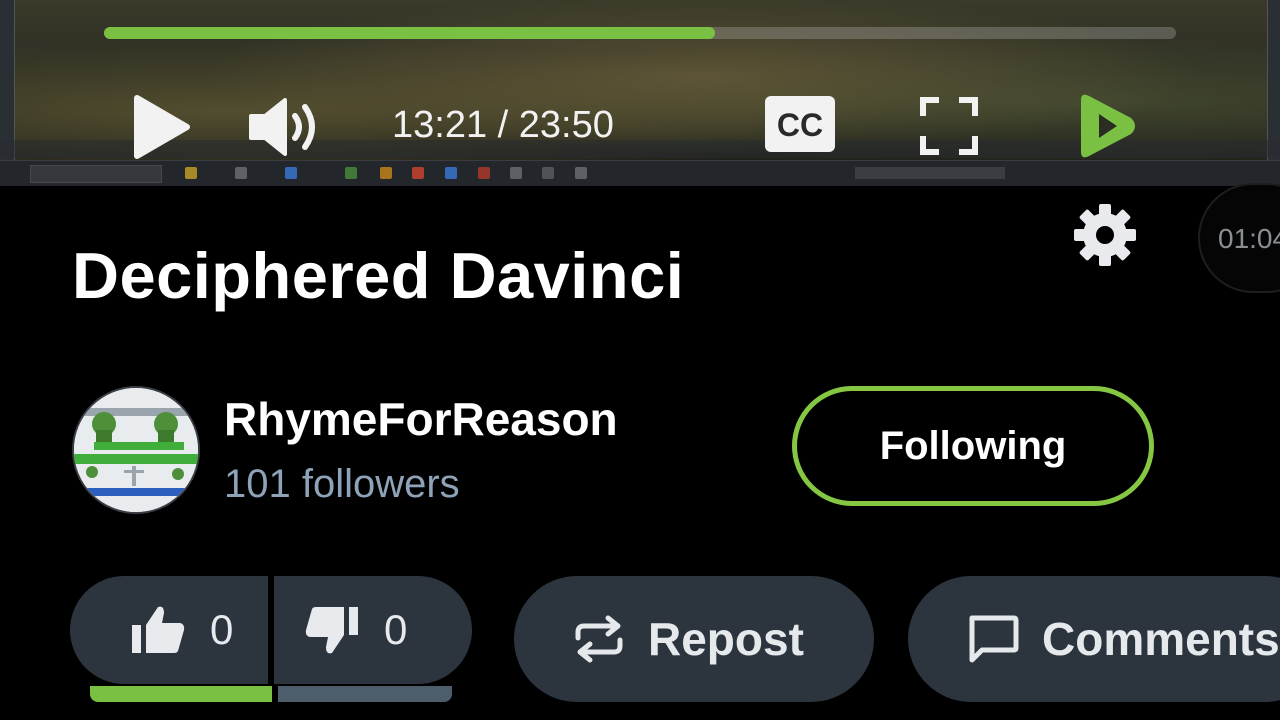 The image size is (1280, 720). I want to click on comments-button: Comments, so click(1094, 639).